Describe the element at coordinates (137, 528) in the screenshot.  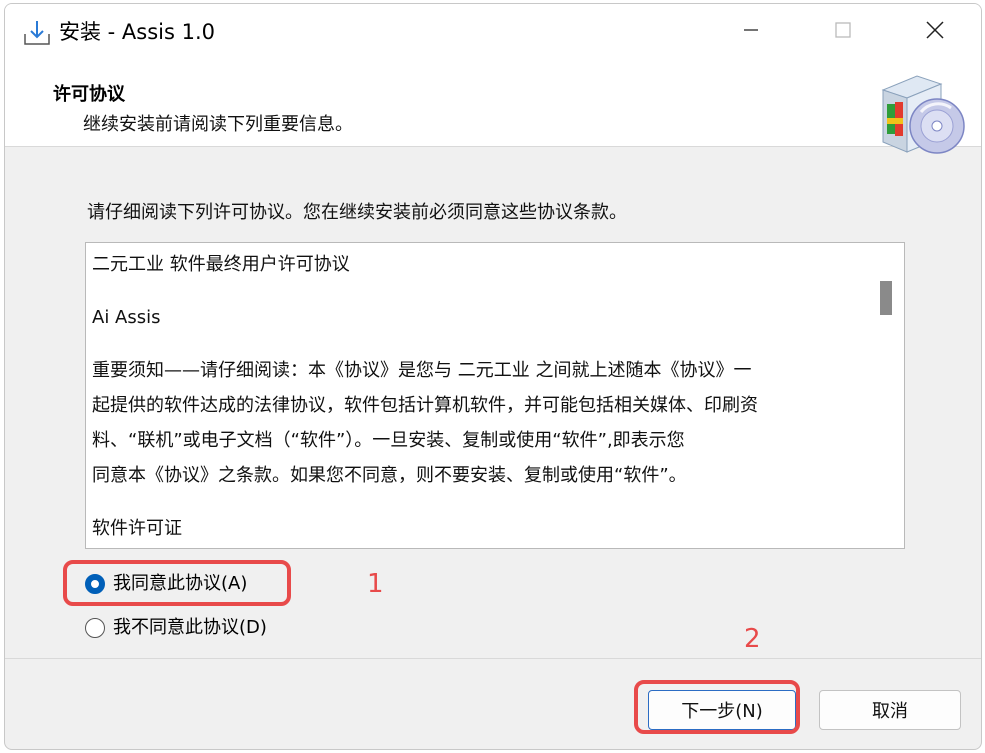
I see `license-section-heading: 软件许可证` at that location.